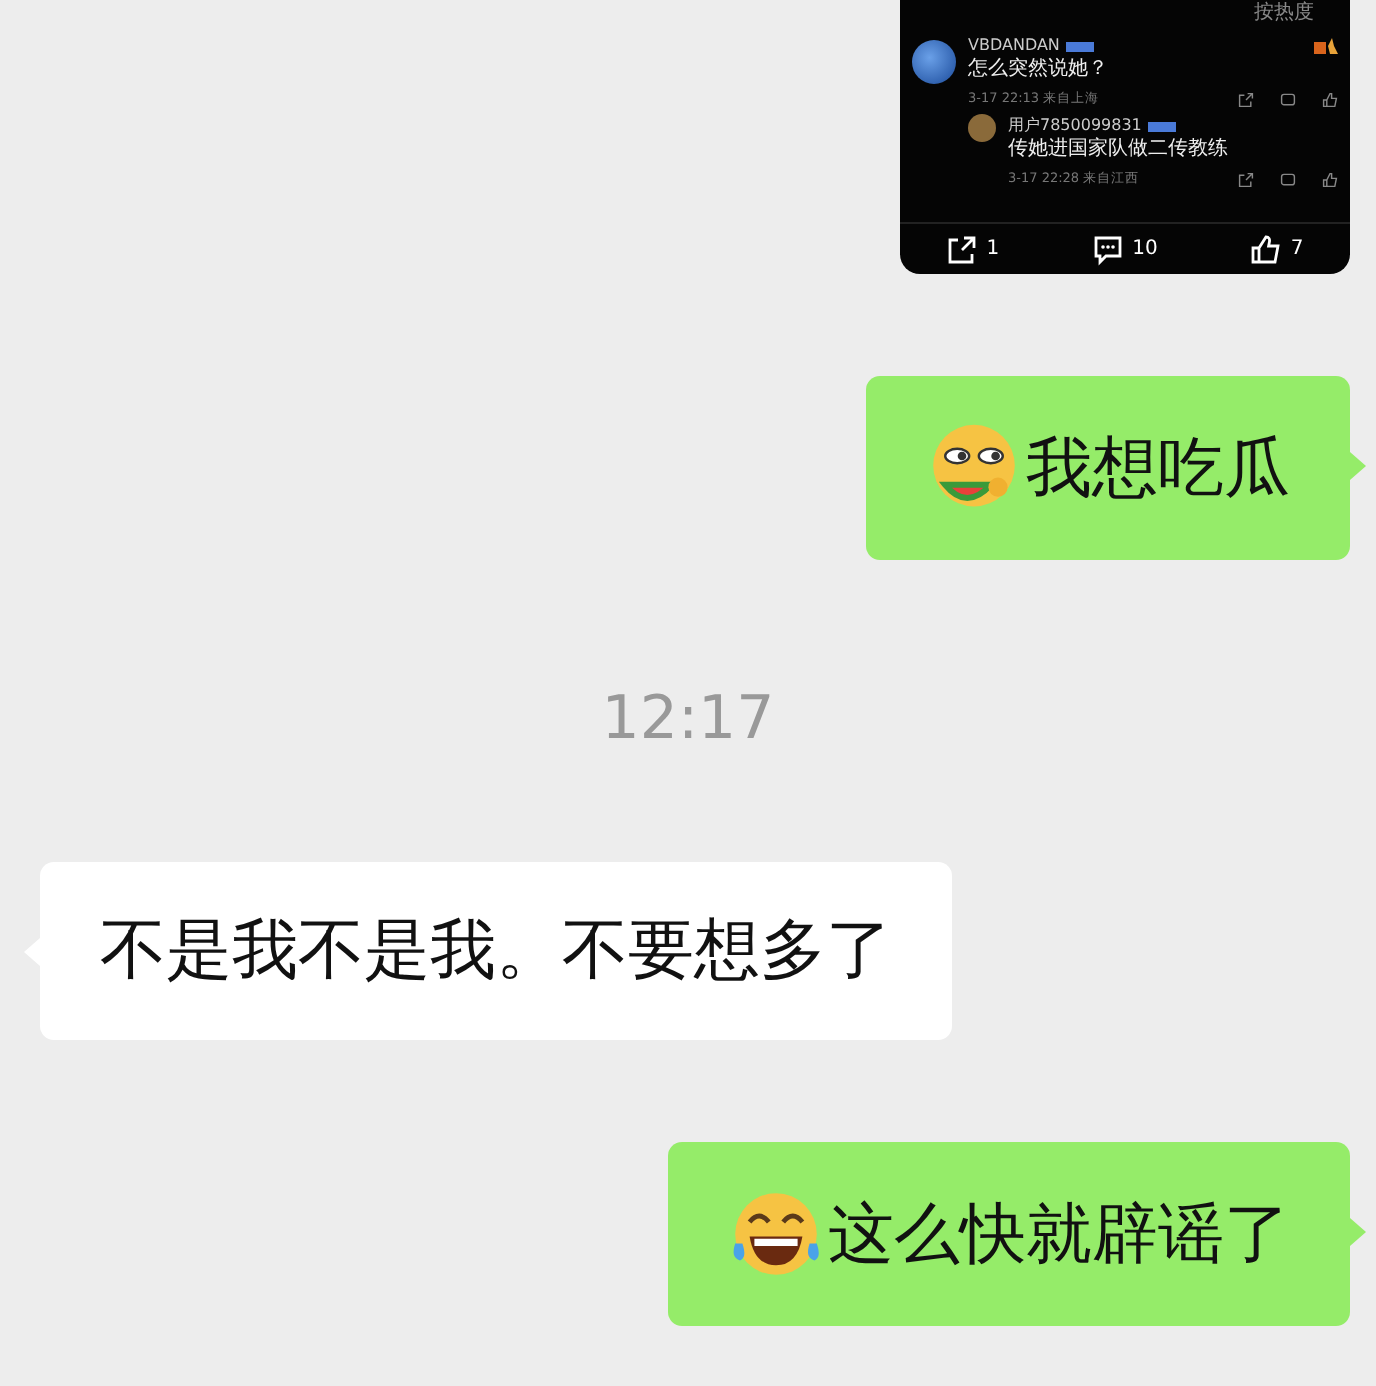  I want to click on comment-text: 怎么突然说她？, so click(1039, 70).